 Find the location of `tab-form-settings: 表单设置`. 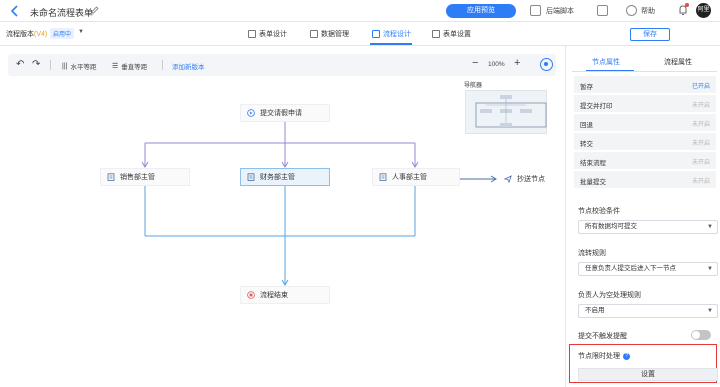

tab-form-settings: 表单设置 is located at coordinates (451, 34).